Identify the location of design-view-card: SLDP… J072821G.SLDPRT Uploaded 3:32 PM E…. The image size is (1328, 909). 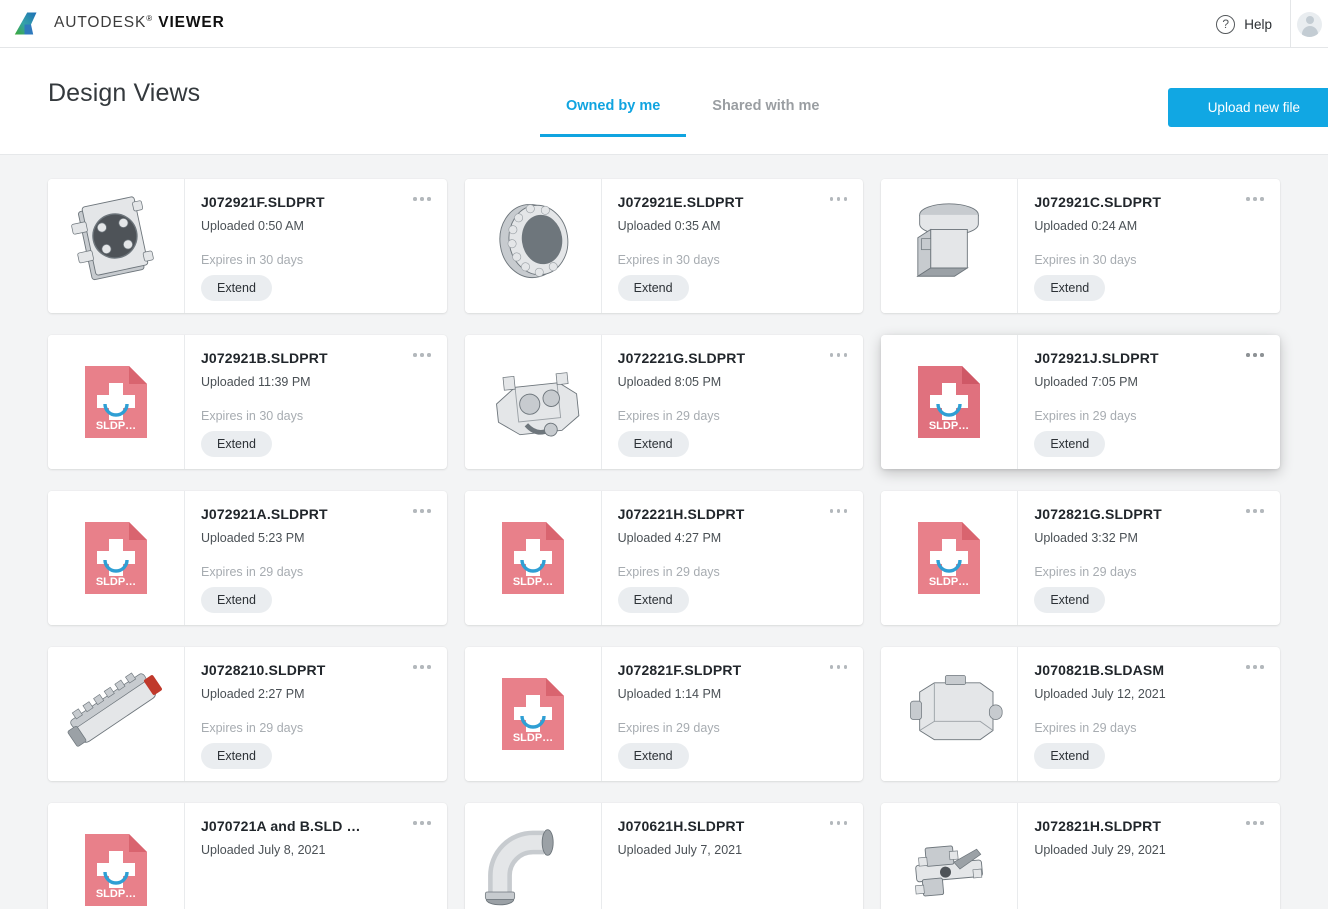
(1080, 558).